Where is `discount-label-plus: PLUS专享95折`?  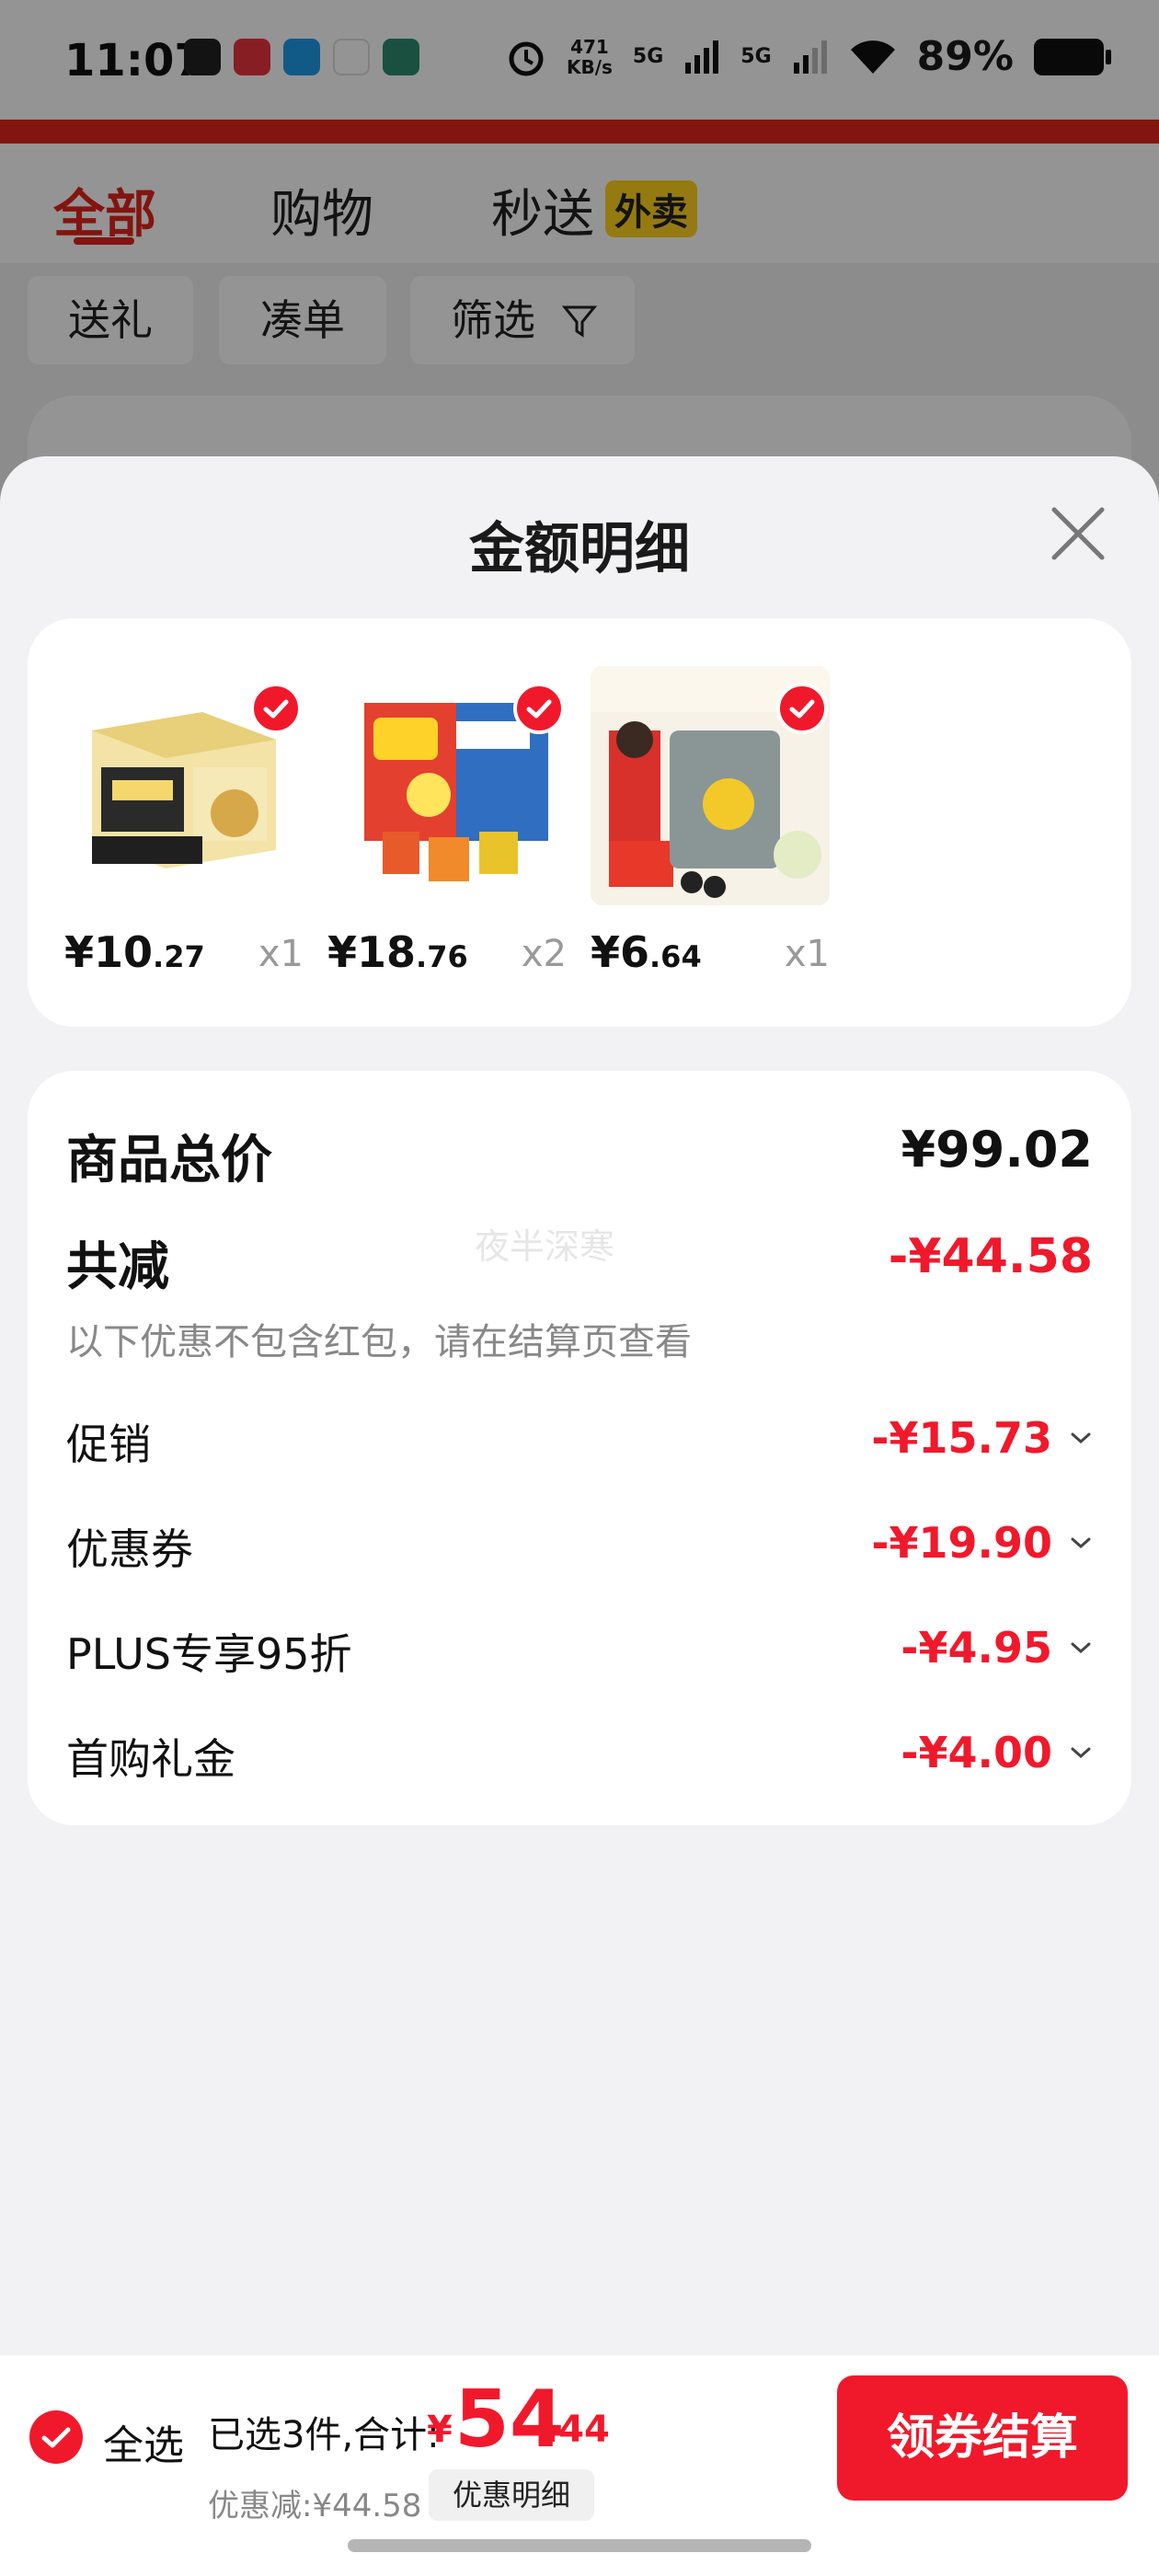 discount-label-plus: PLUS专享95折 is located at coordinates (209, 1654).